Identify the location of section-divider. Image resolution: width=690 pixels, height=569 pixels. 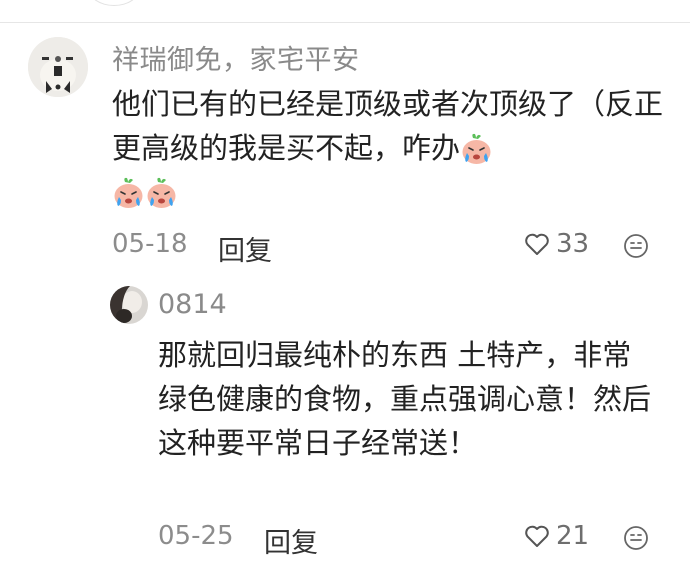
(345, 22).